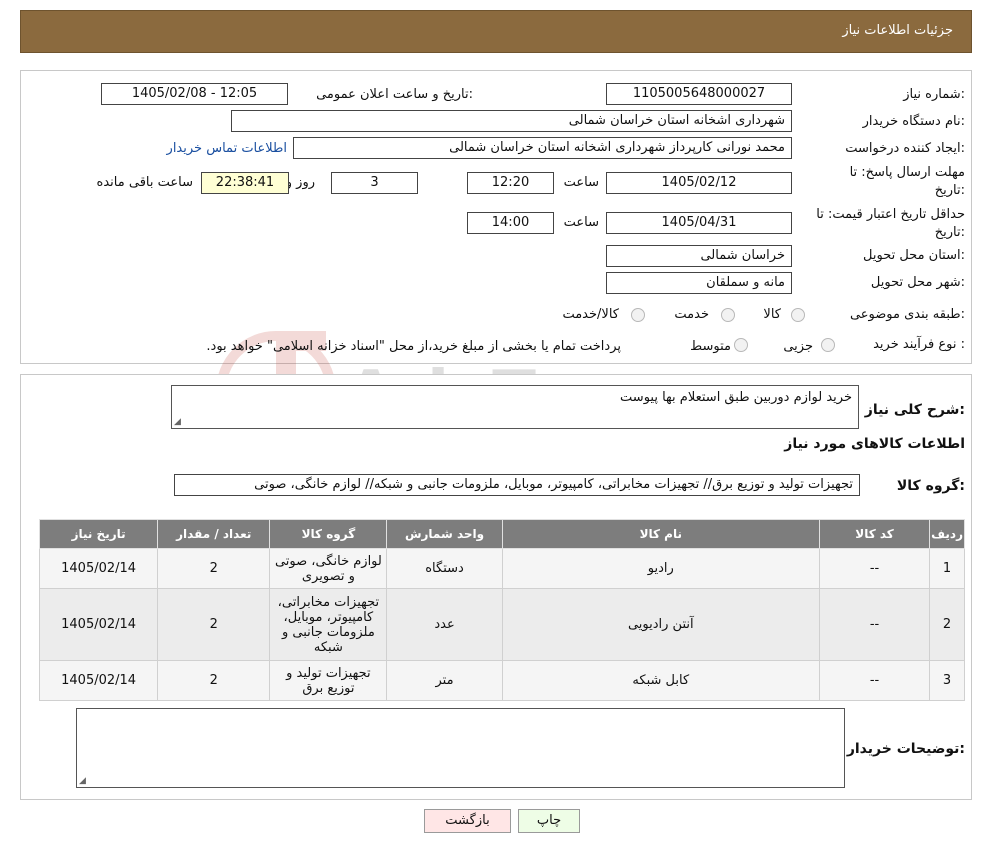 The image size is (985, 855). What do you see at coordinates (728, 315) in the screenshot?
I see `category-radio-service` at bounding box center [728, 315].